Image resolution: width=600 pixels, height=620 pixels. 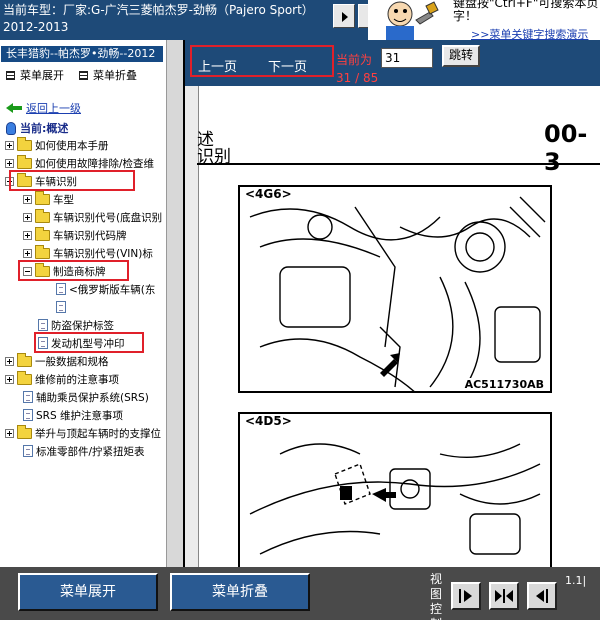 What do you see at coordinates (95, 163) in the screenshot?
I see `tree-item-label: 如何使用故障排除/检查维` at bounding box center [95, 163].